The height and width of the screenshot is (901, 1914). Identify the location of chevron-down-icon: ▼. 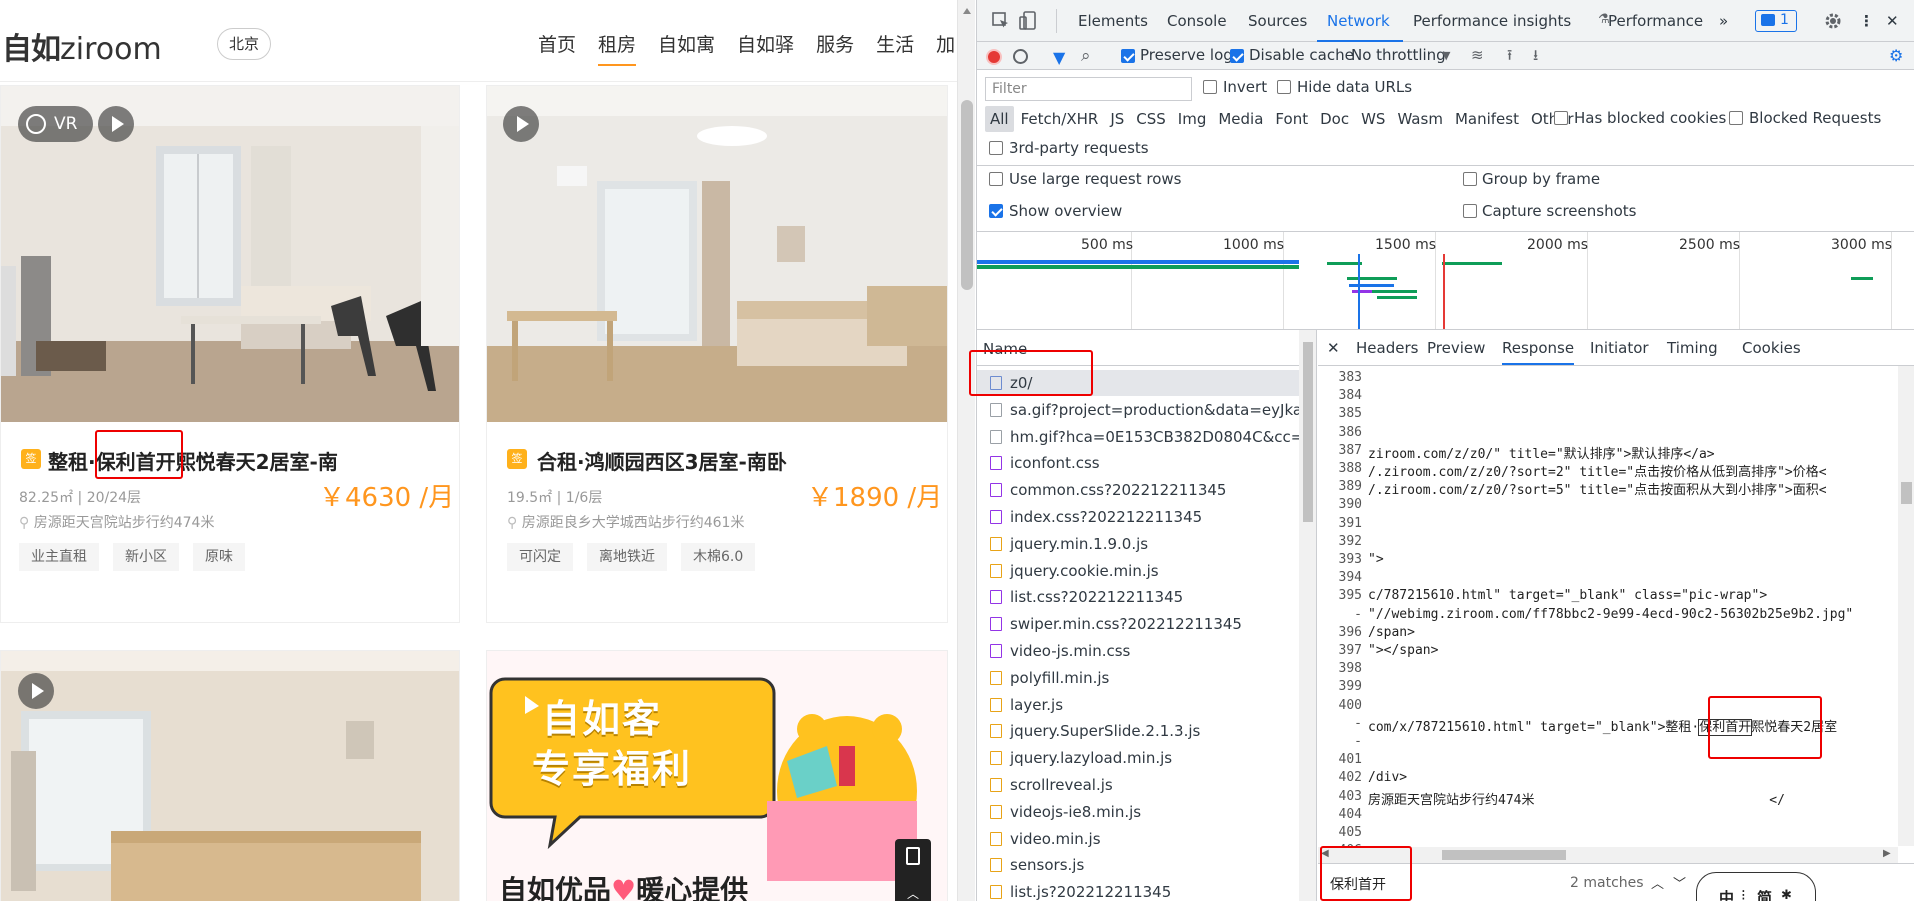
(1446, 55).